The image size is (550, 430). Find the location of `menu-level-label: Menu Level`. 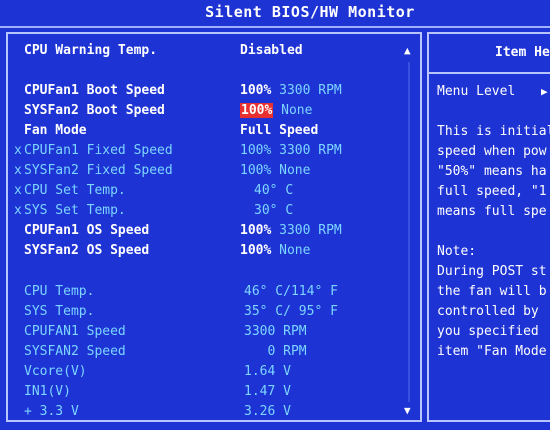

menu-level-label: Menu Level is located at coordinates (476, 91).